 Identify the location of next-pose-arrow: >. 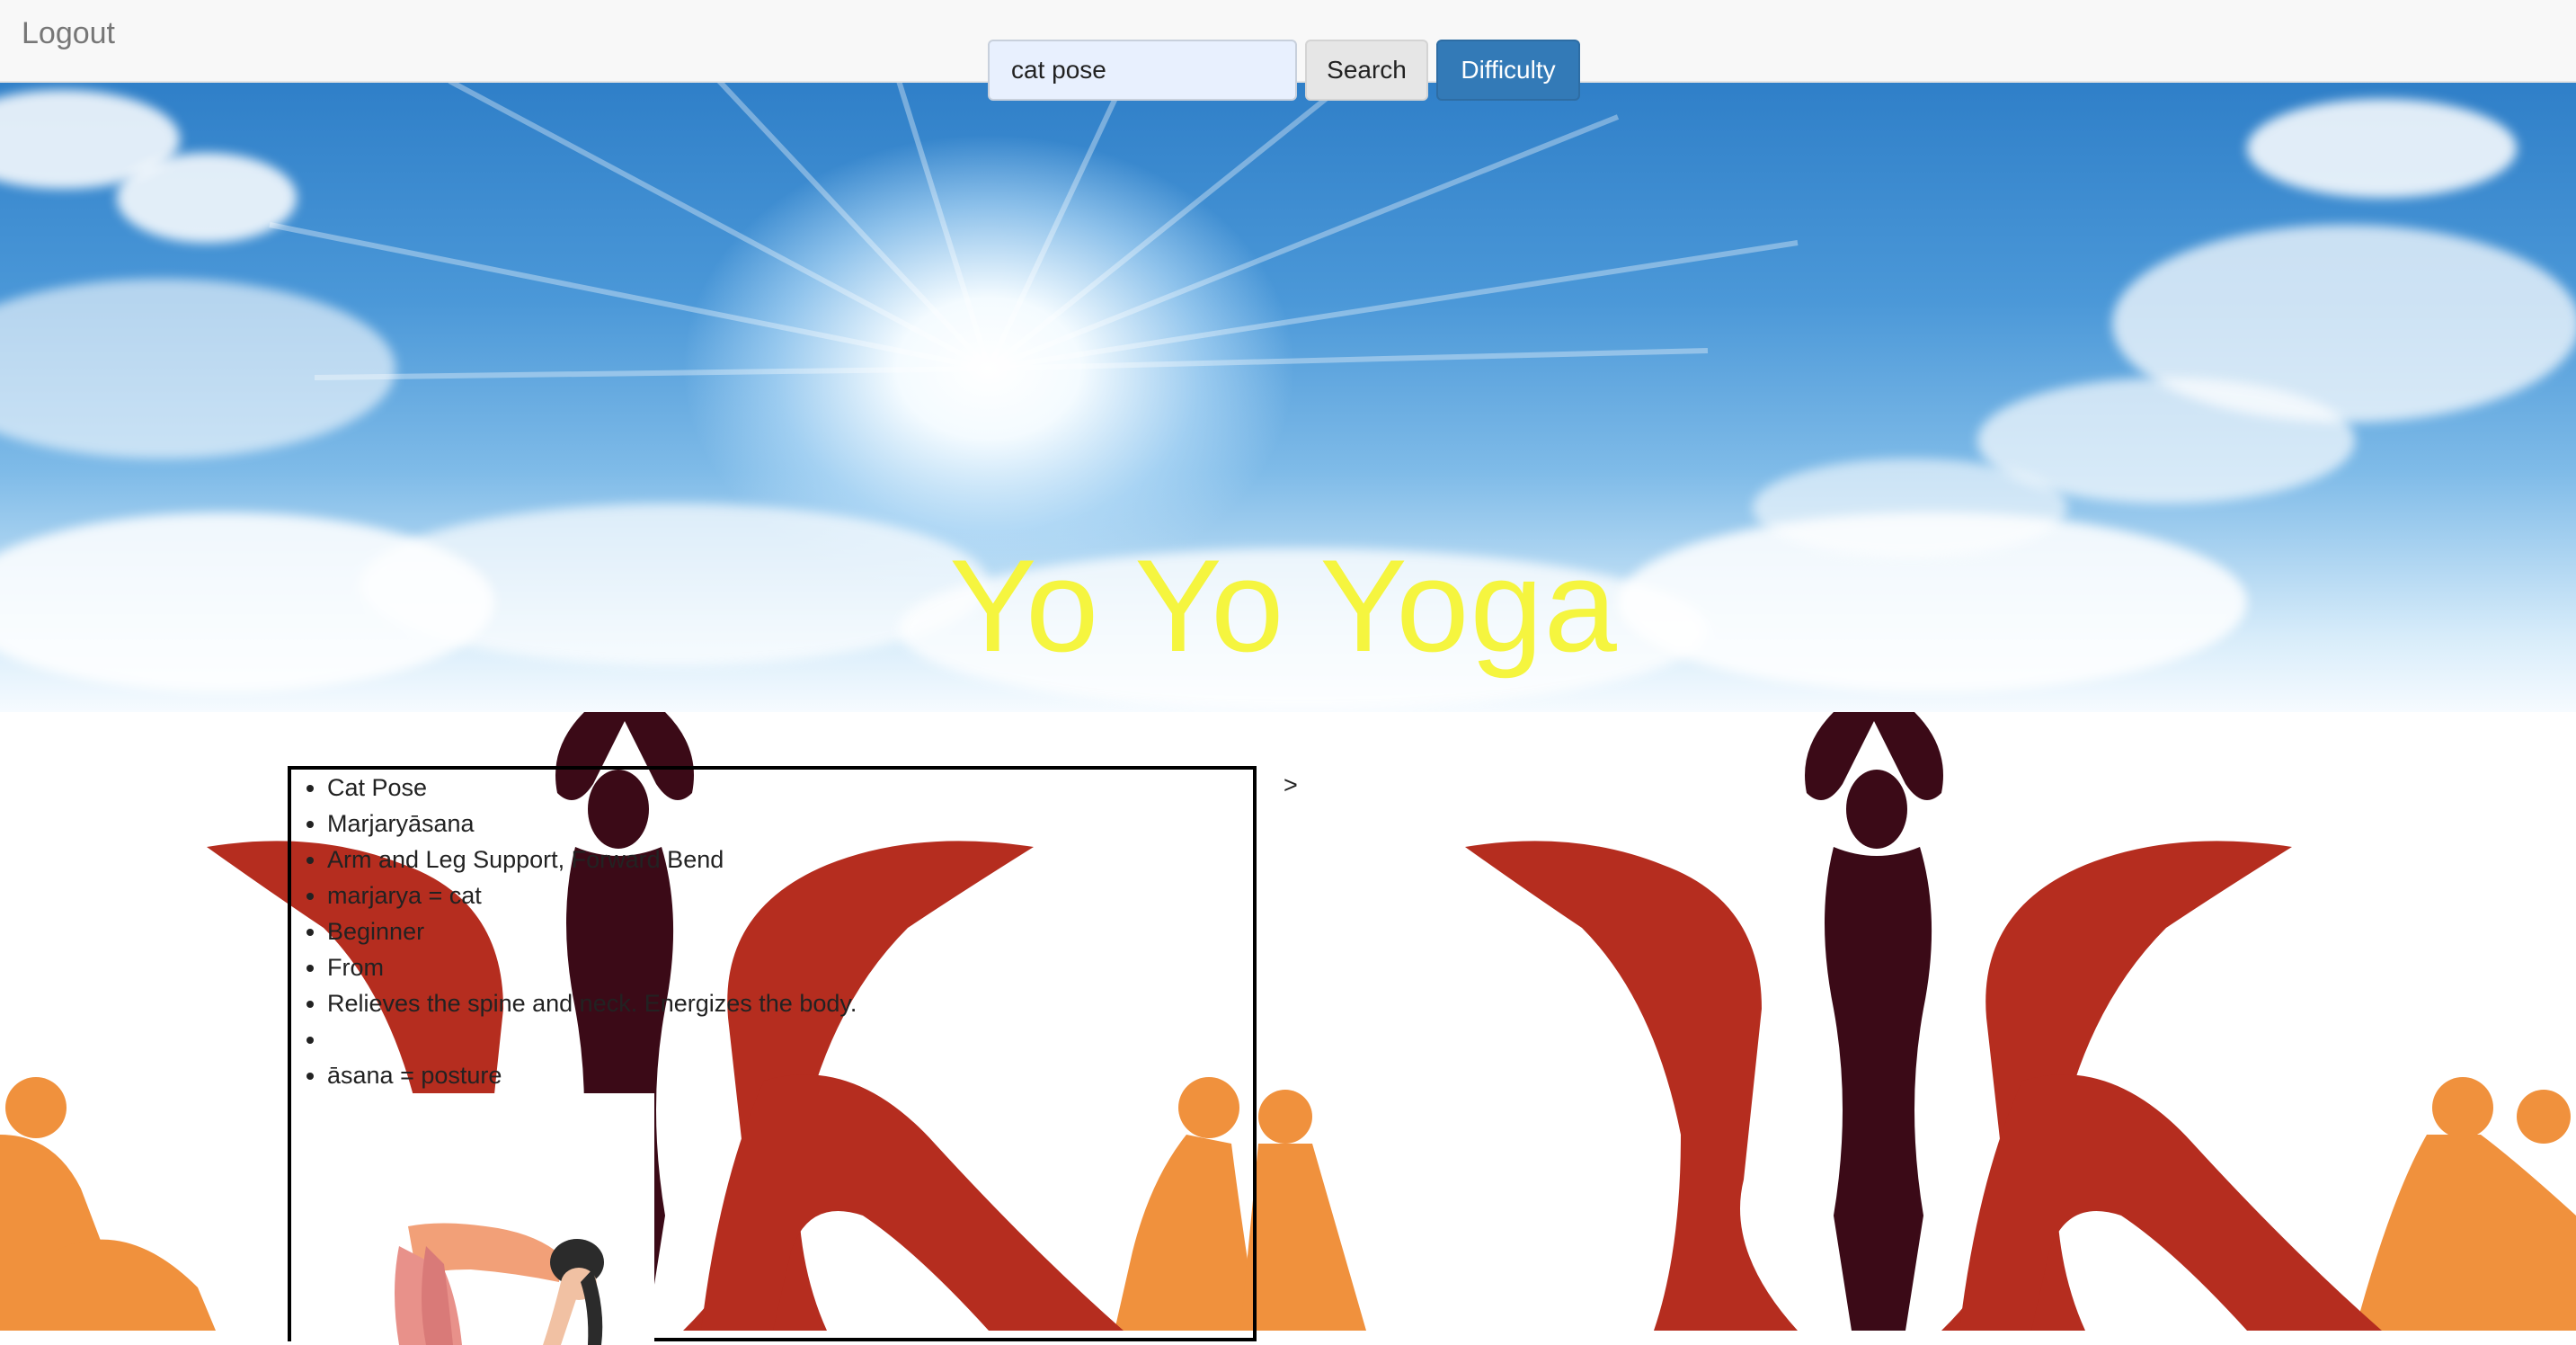
(1291, 785).